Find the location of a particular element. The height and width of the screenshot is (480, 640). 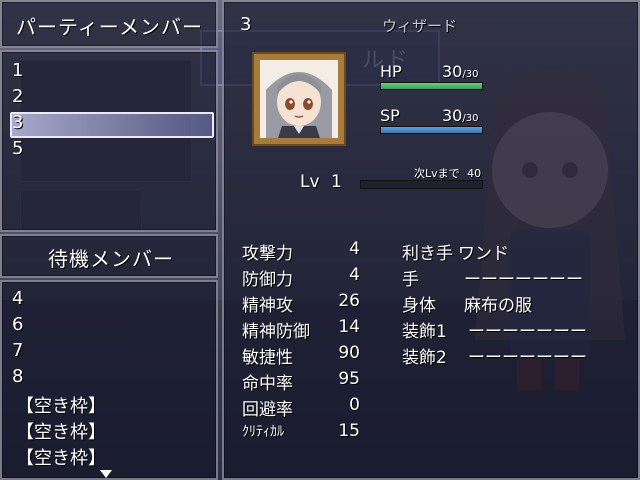

equip-slot-label: 利き手 is located at coordinates (427, 254).